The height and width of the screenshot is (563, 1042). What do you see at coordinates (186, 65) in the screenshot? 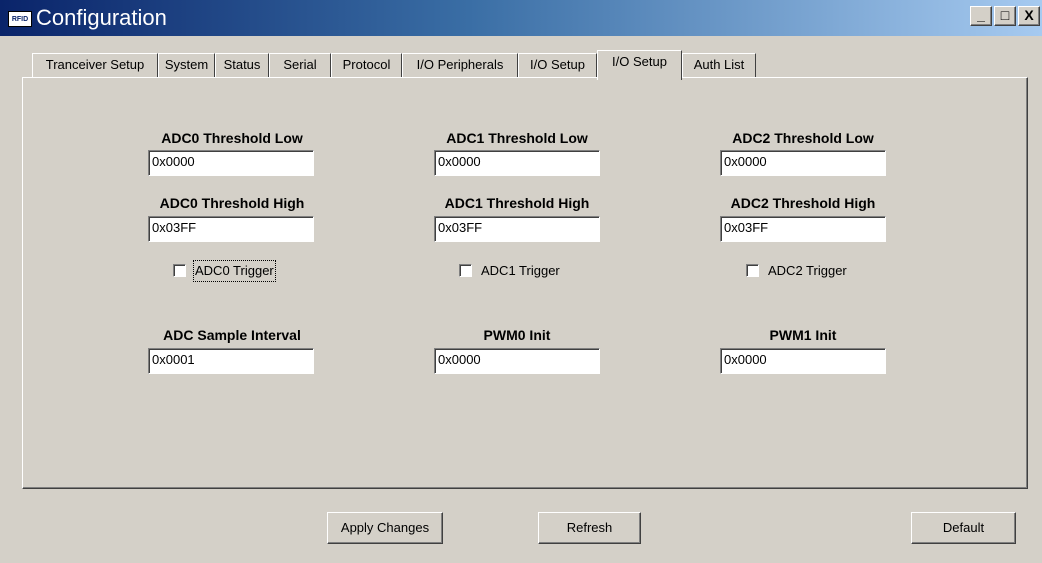
I see `tab-system: System` at bounding box center [186, 65].